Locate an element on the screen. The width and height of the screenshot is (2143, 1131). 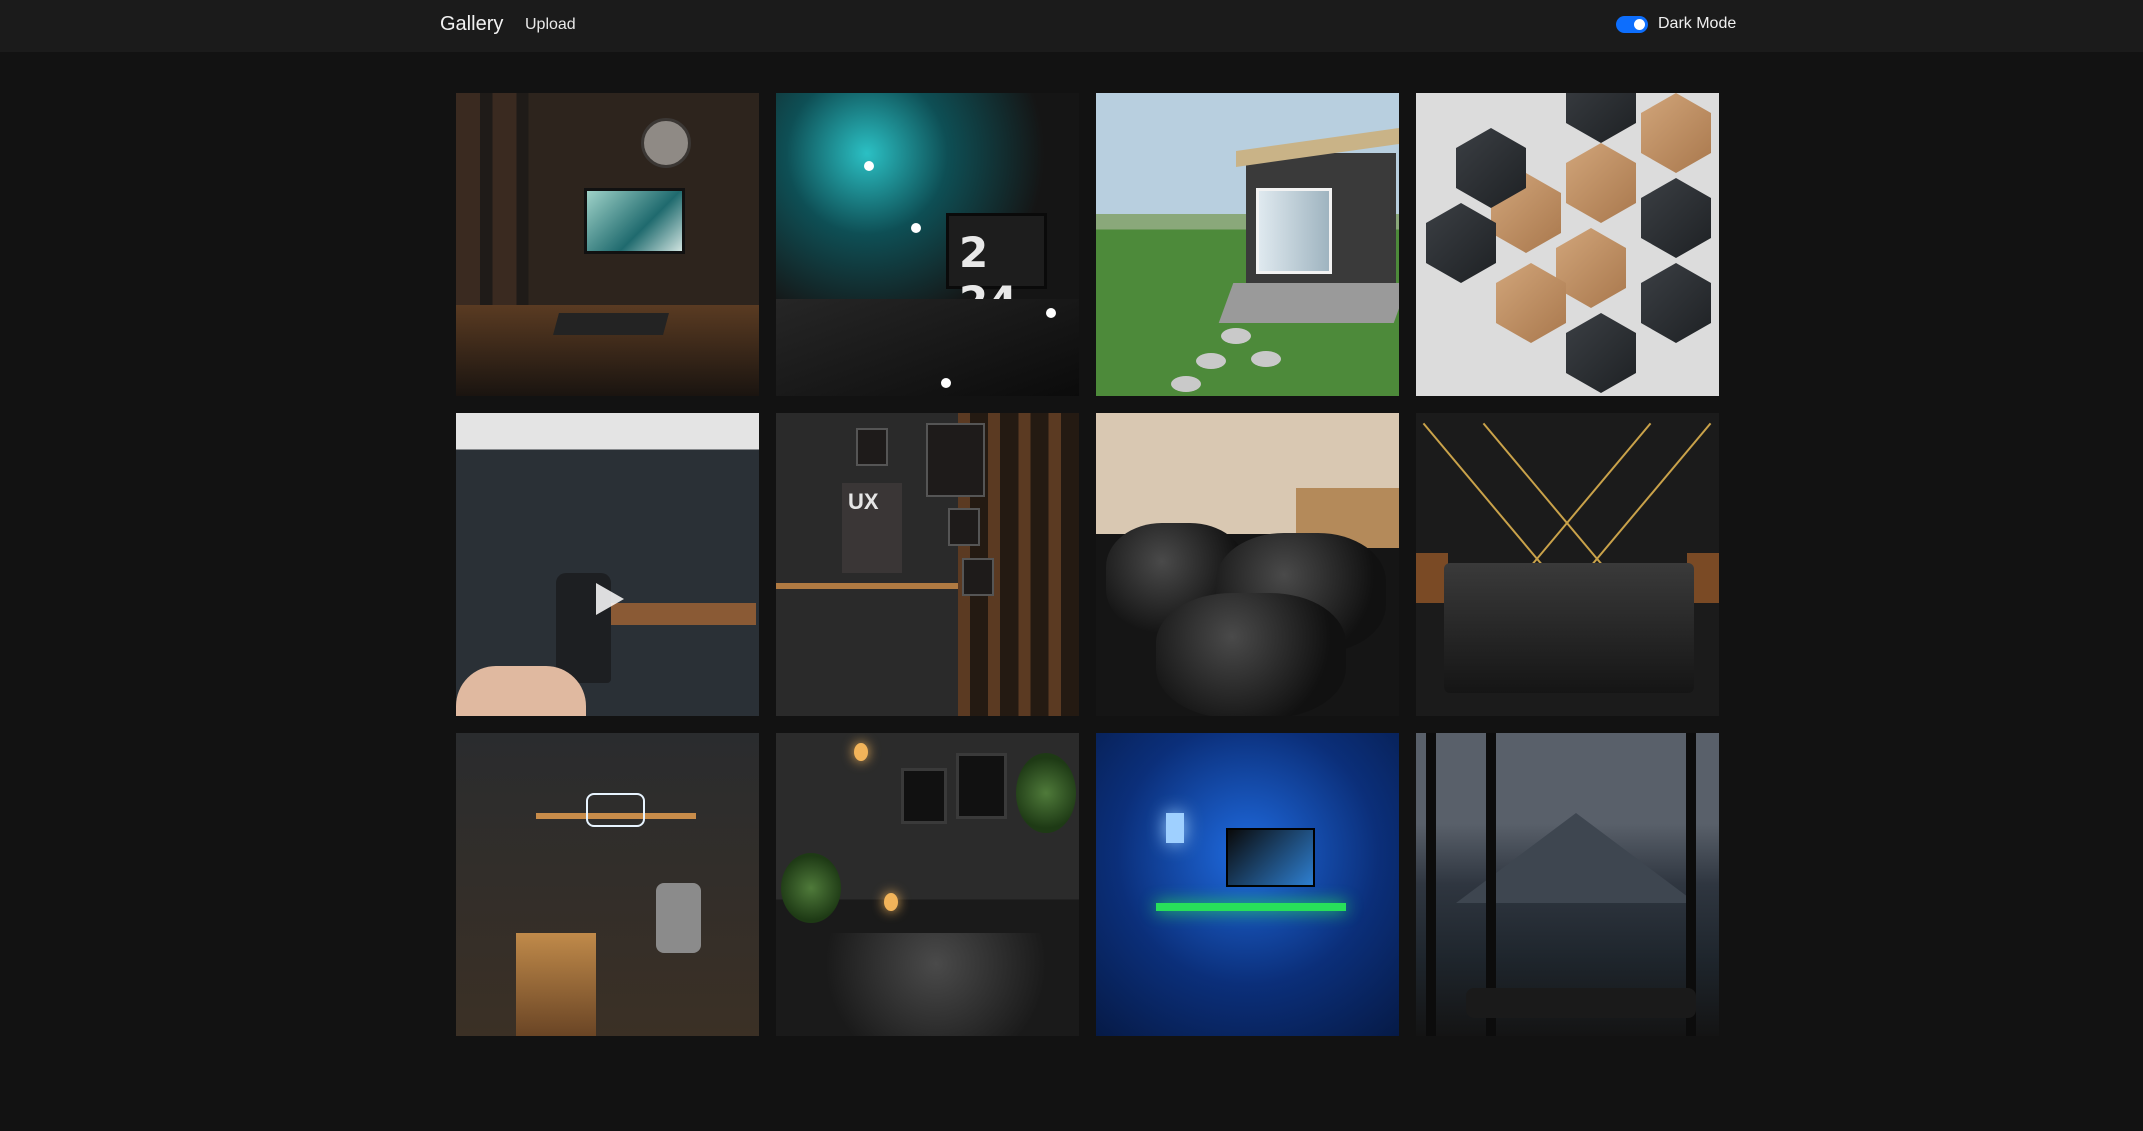
dark-mode-toggle-group: Dark Mode is located at coordinates (1676, 24).